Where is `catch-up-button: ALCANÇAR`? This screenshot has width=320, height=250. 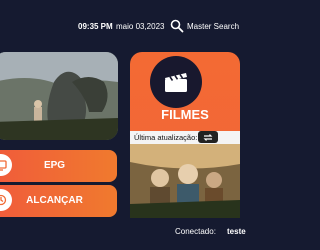 catch-up-button: ALCANÇAR is located at coordinates (58, 201).